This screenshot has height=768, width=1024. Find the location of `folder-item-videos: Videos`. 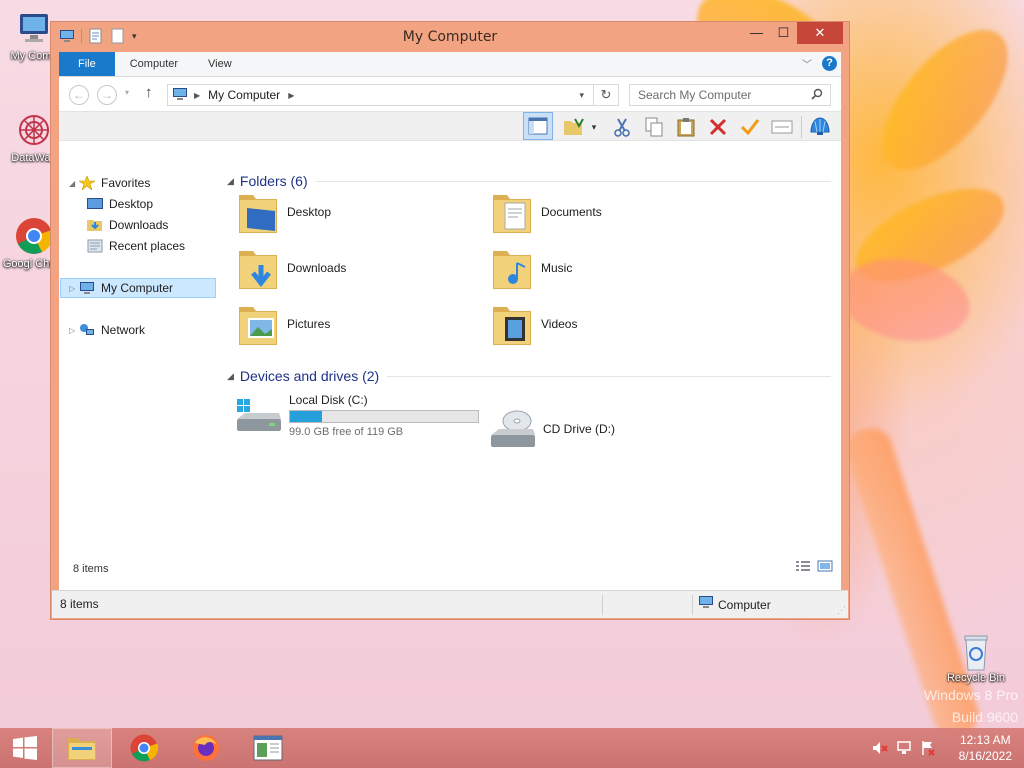

folder-item-videos: Videos is located at coordinates (534, 324).